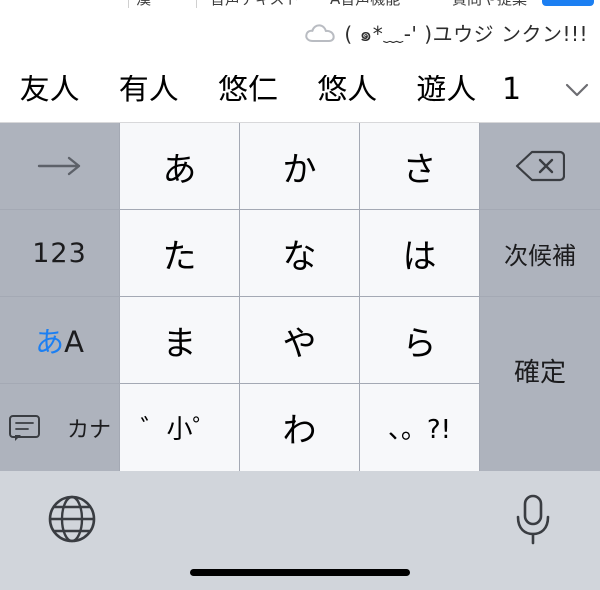  I want to click on key-delete, so click(540, 166).